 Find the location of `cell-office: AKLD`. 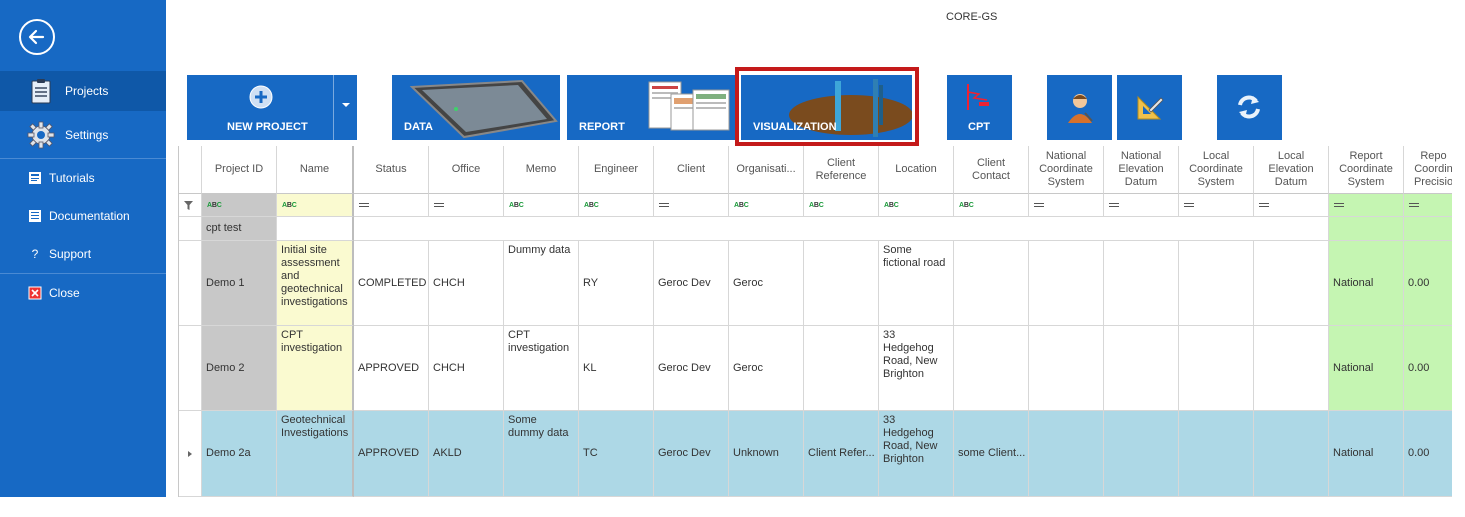

cell-office: AKLD is located at coordinates (466, 454).